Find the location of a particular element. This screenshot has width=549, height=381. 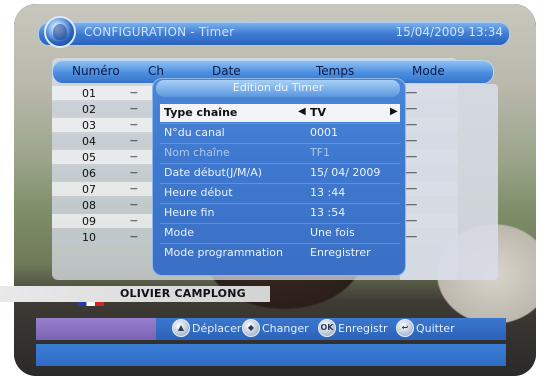

column-header-date: Date is located at coordinates (226, 71).